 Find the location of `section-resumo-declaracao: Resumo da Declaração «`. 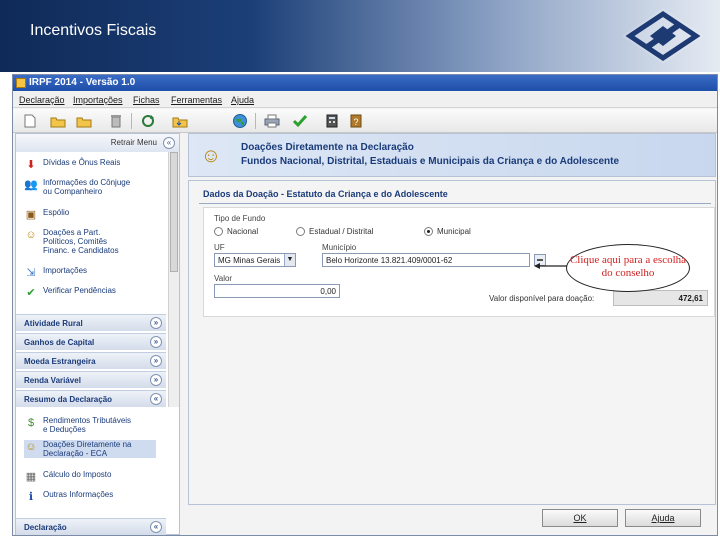

section-resumo-declaracao: Resumo da Declaração « is located at coordinates (91, 398).